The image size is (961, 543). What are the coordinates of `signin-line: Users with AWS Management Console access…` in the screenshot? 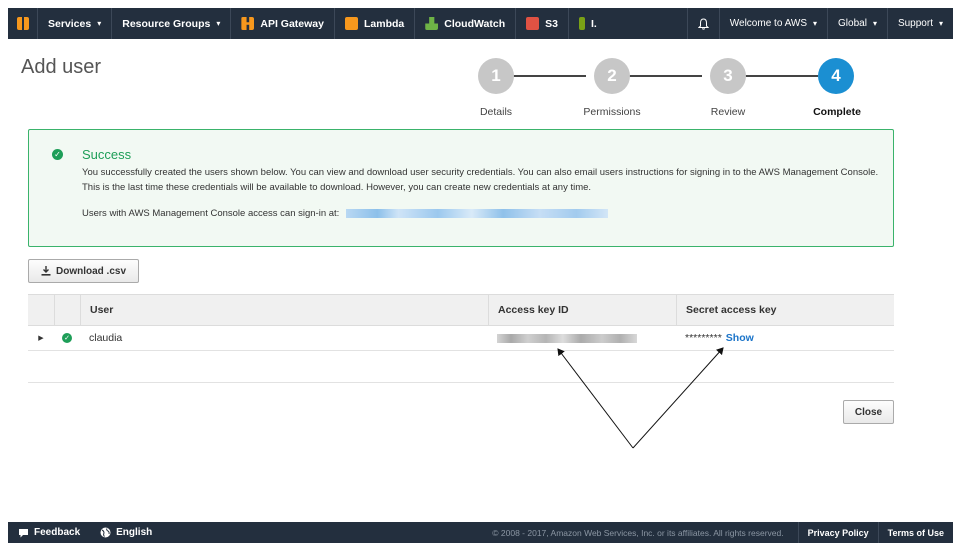 It's located at (345, 213).